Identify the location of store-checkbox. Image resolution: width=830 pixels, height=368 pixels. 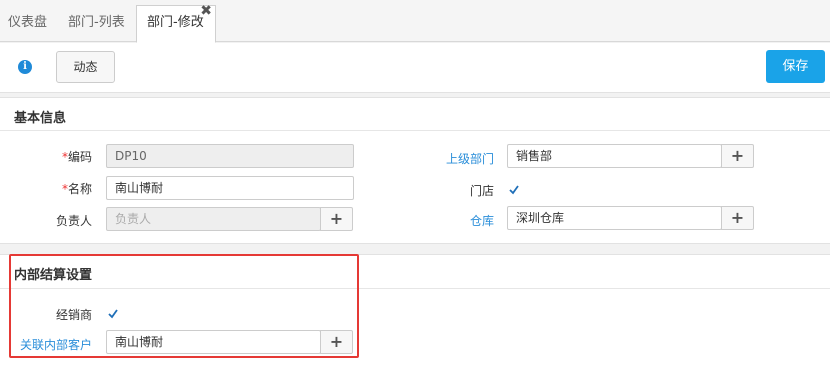
(514, 190).